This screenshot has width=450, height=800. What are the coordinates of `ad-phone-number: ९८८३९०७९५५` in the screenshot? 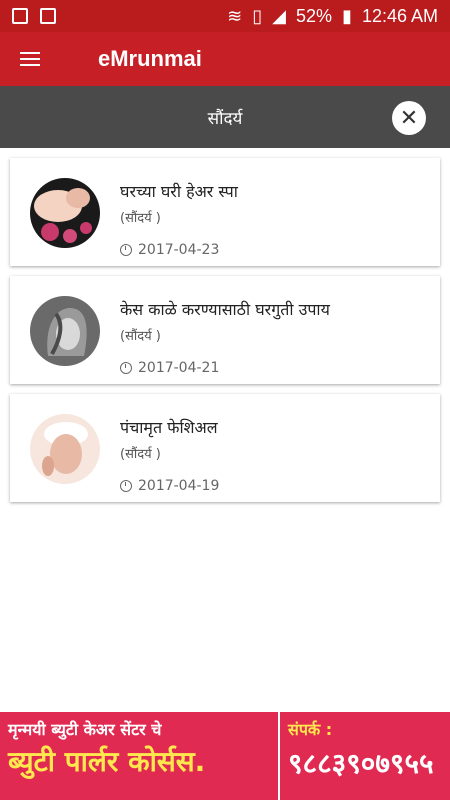 It's located at (361, 763).